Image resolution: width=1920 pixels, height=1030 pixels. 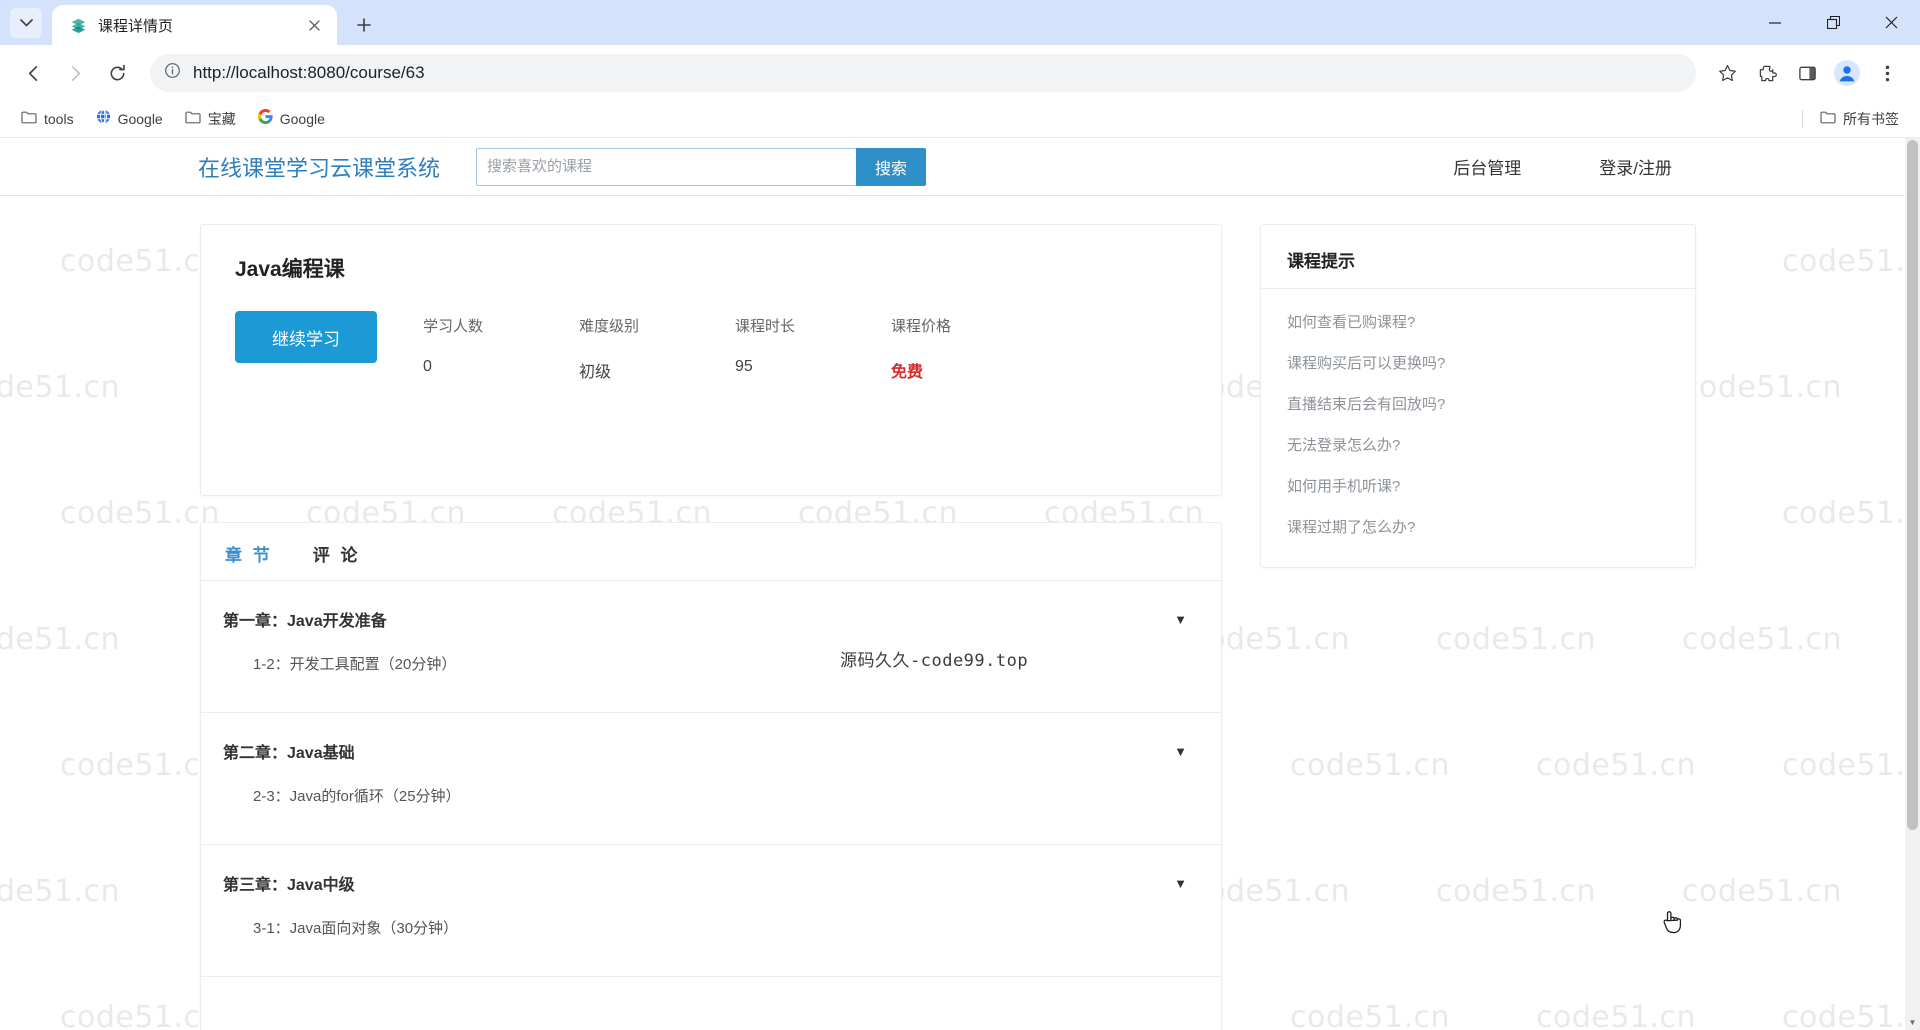 I want to click on tab-chapters: 章 节, so click(x=249, y=560).